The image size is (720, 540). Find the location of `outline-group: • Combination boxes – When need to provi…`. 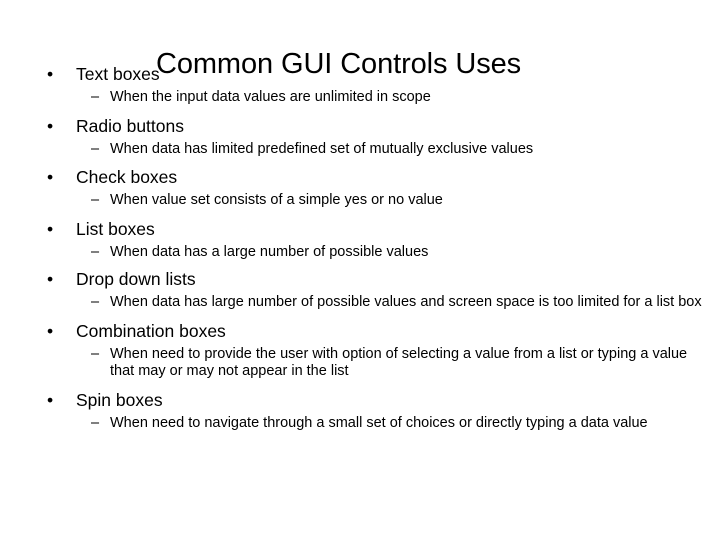

outline-group: • Combination boxes – When need to provi… is located at coordinates (360, 351).